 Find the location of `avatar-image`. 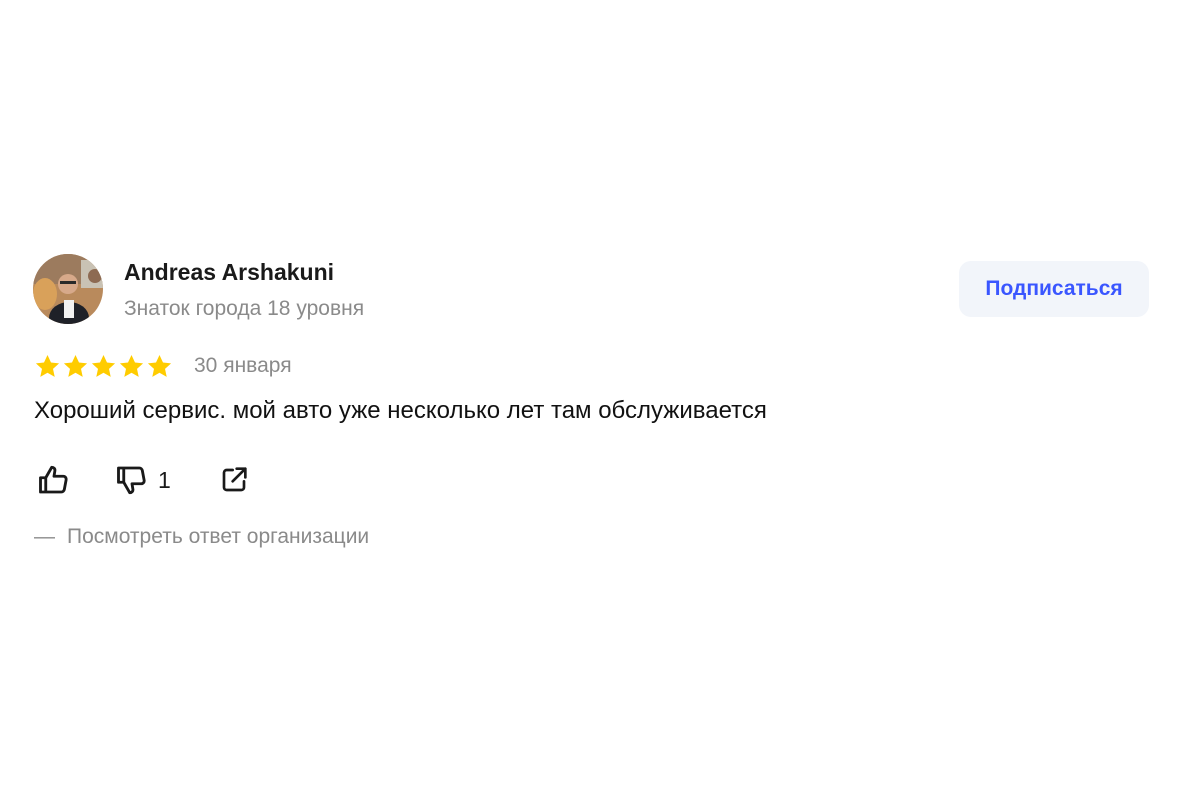

avatar-image is located at coordinates (68, 289).